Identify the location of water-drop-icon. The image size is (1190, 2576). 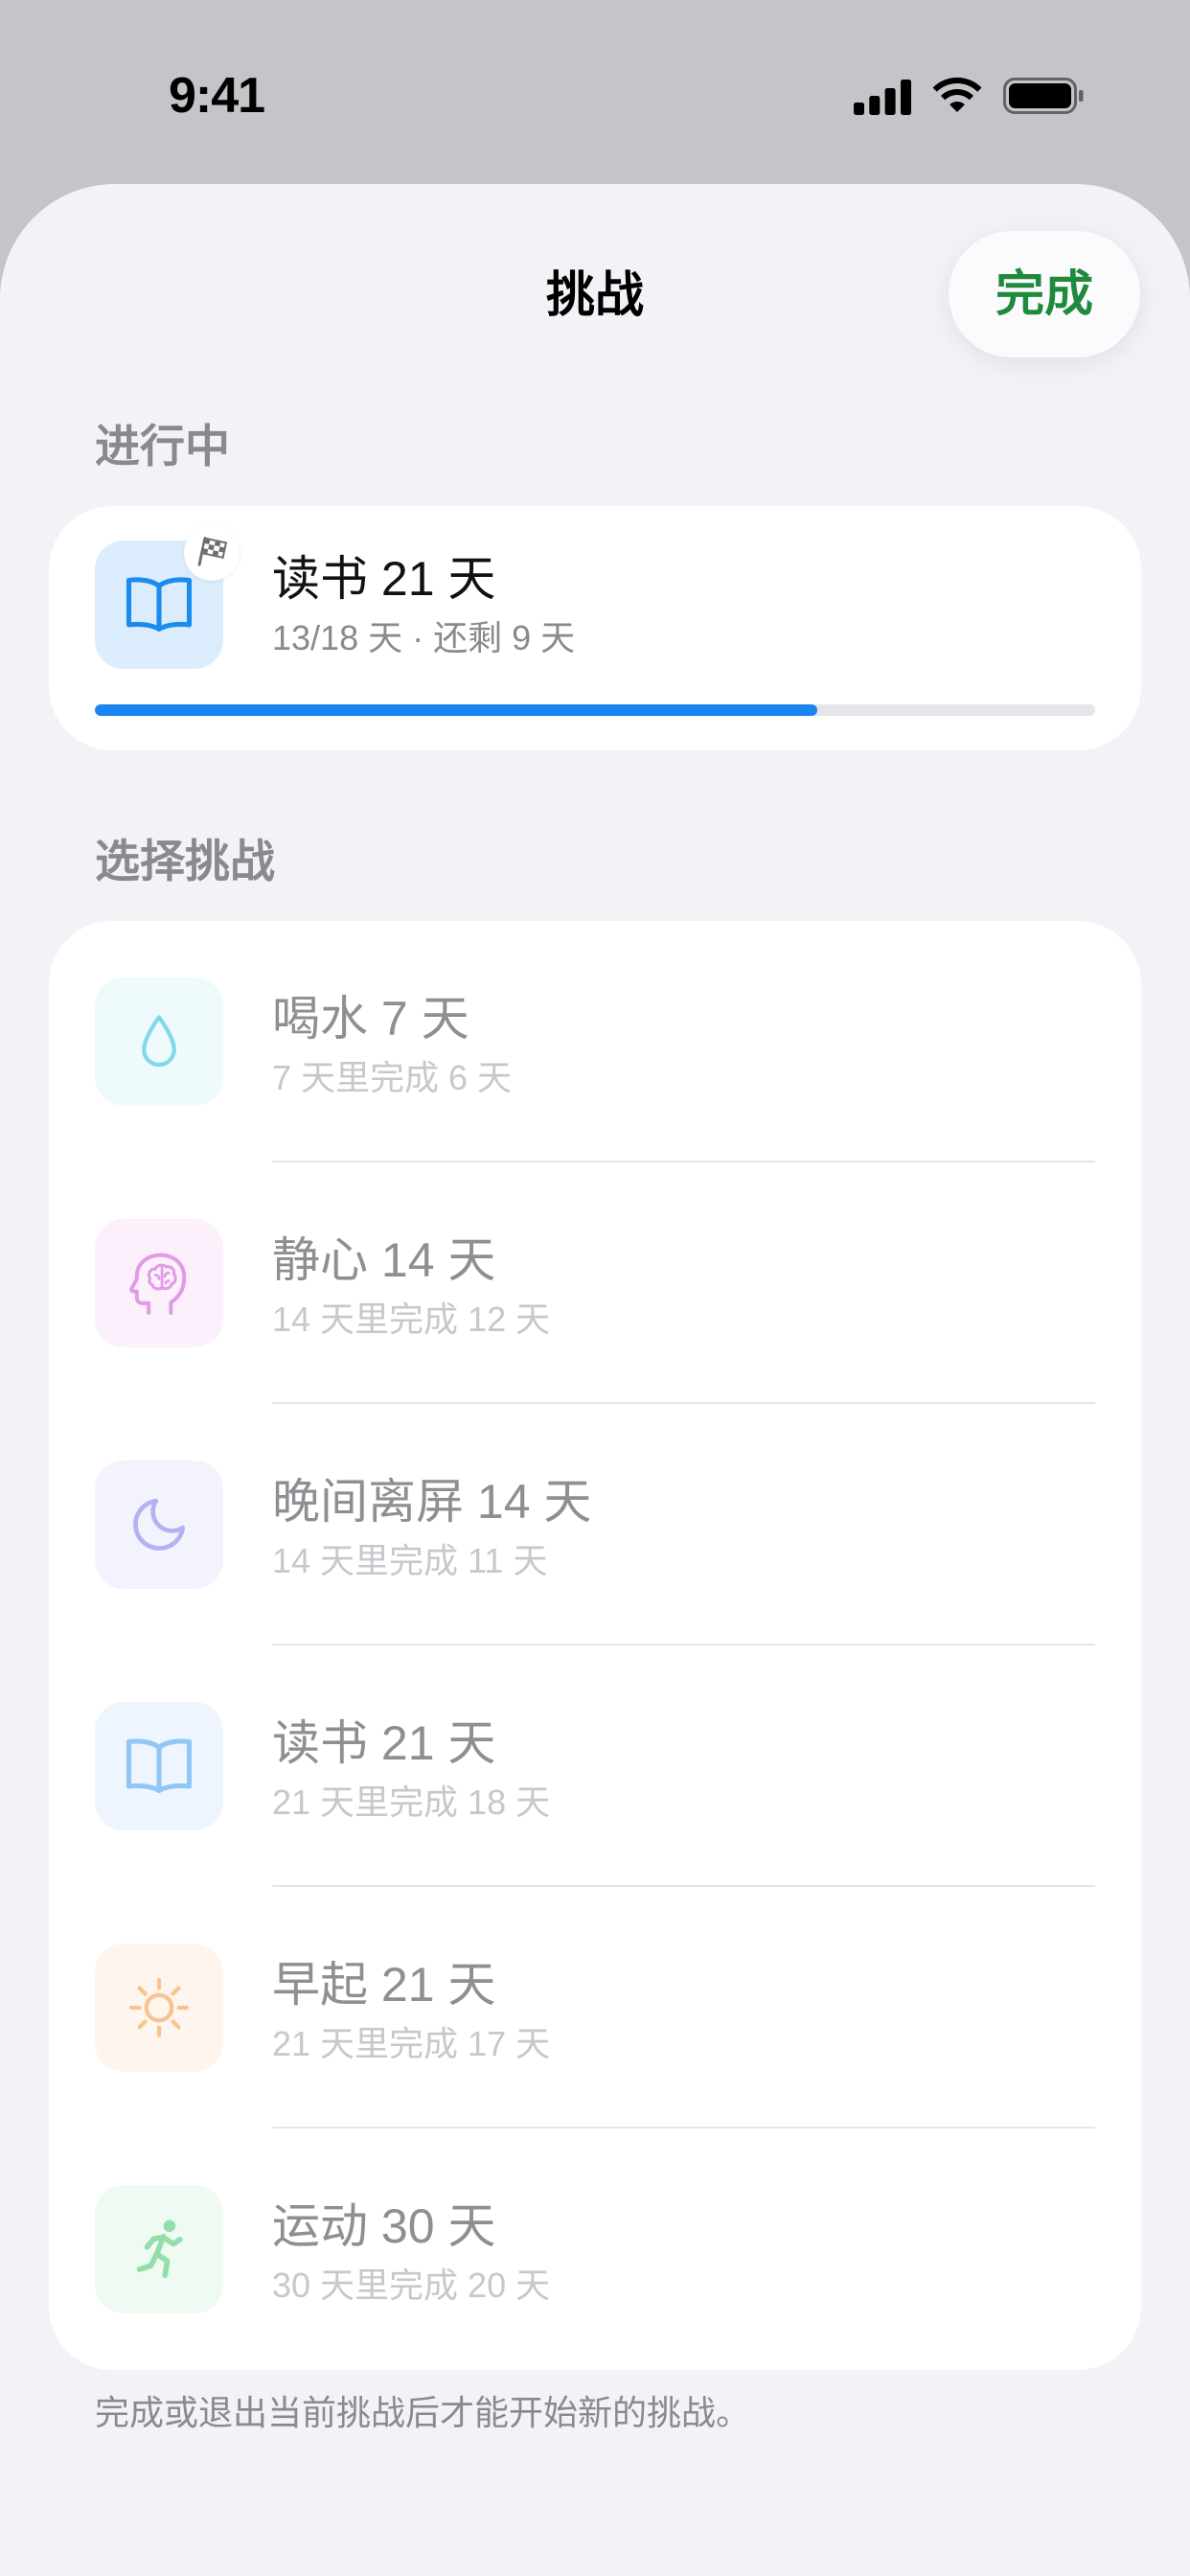
(159, 1041).